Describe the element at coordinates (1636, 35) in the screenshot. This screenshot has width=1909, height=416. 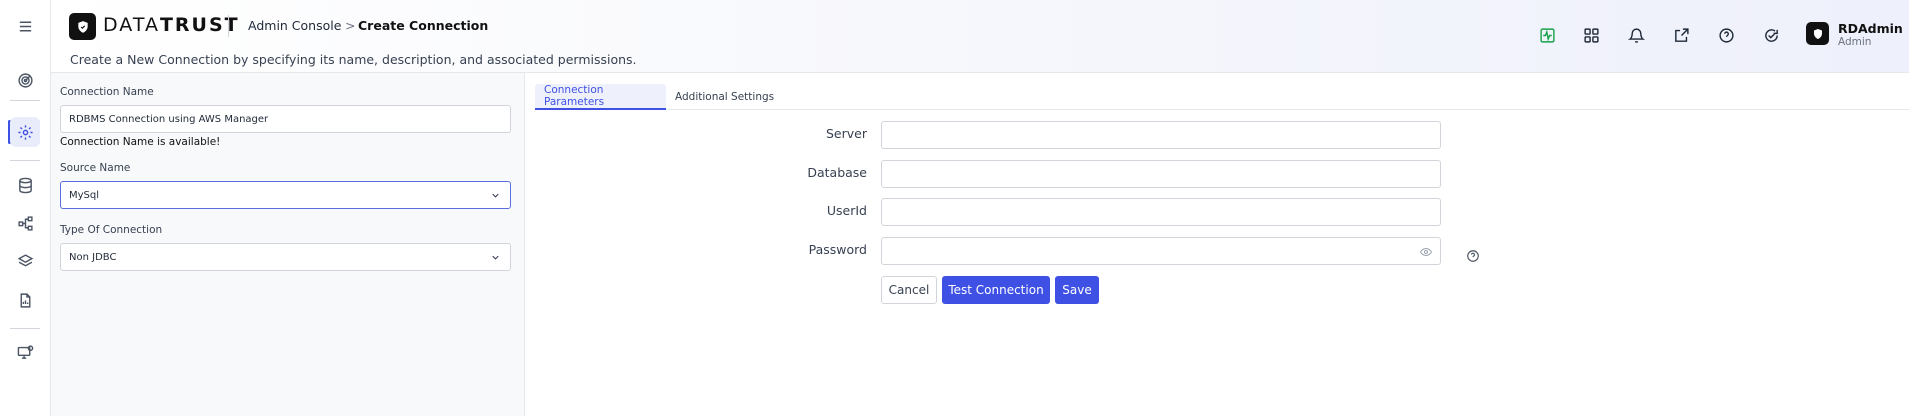
I see `bell-icon` at that location.